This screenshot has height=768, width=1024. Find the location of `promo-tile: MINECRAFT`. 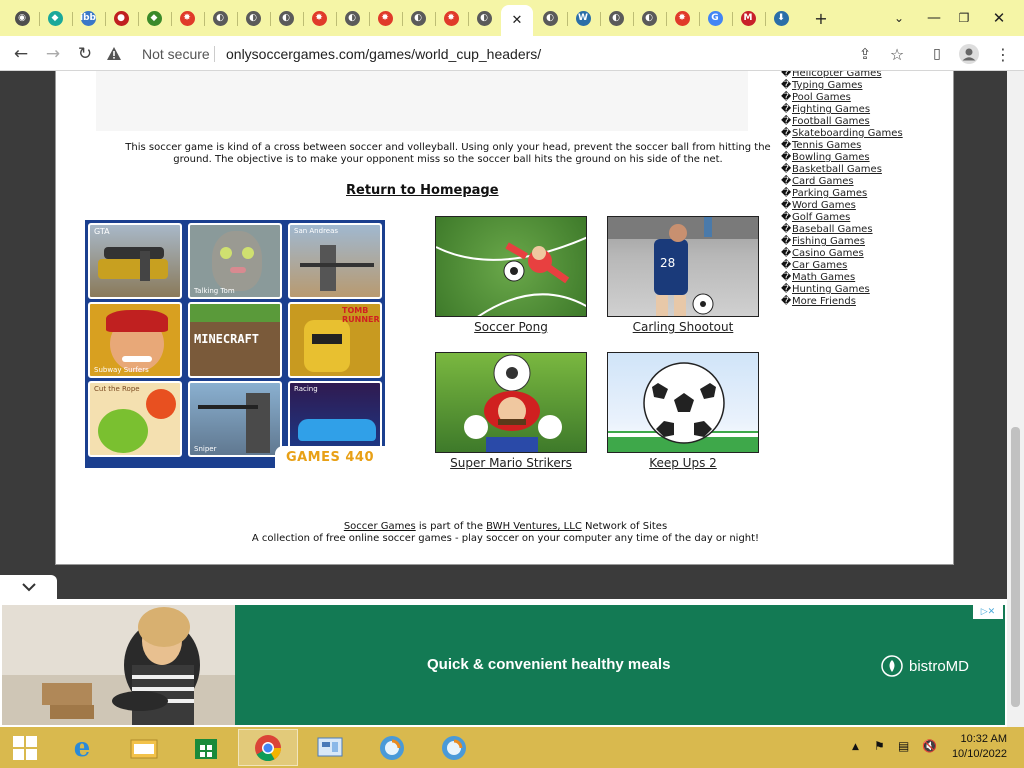

promo-tile: MINECRAFT is located at coordinates (235, 340).